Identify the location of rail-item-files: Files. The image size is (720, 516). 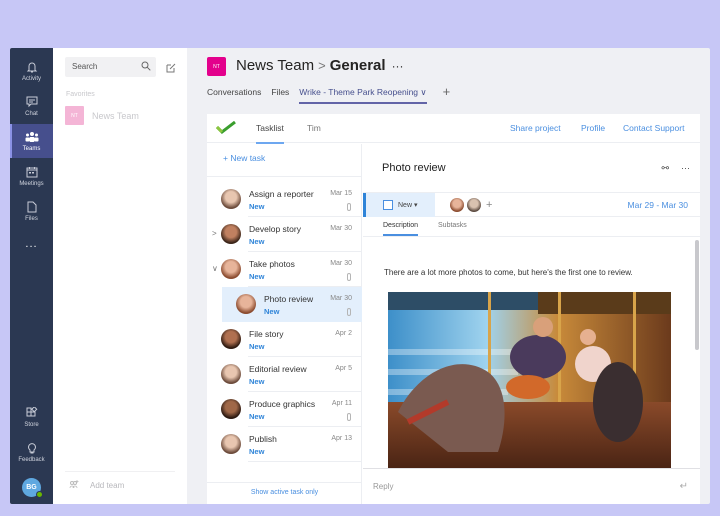
(31, 211).